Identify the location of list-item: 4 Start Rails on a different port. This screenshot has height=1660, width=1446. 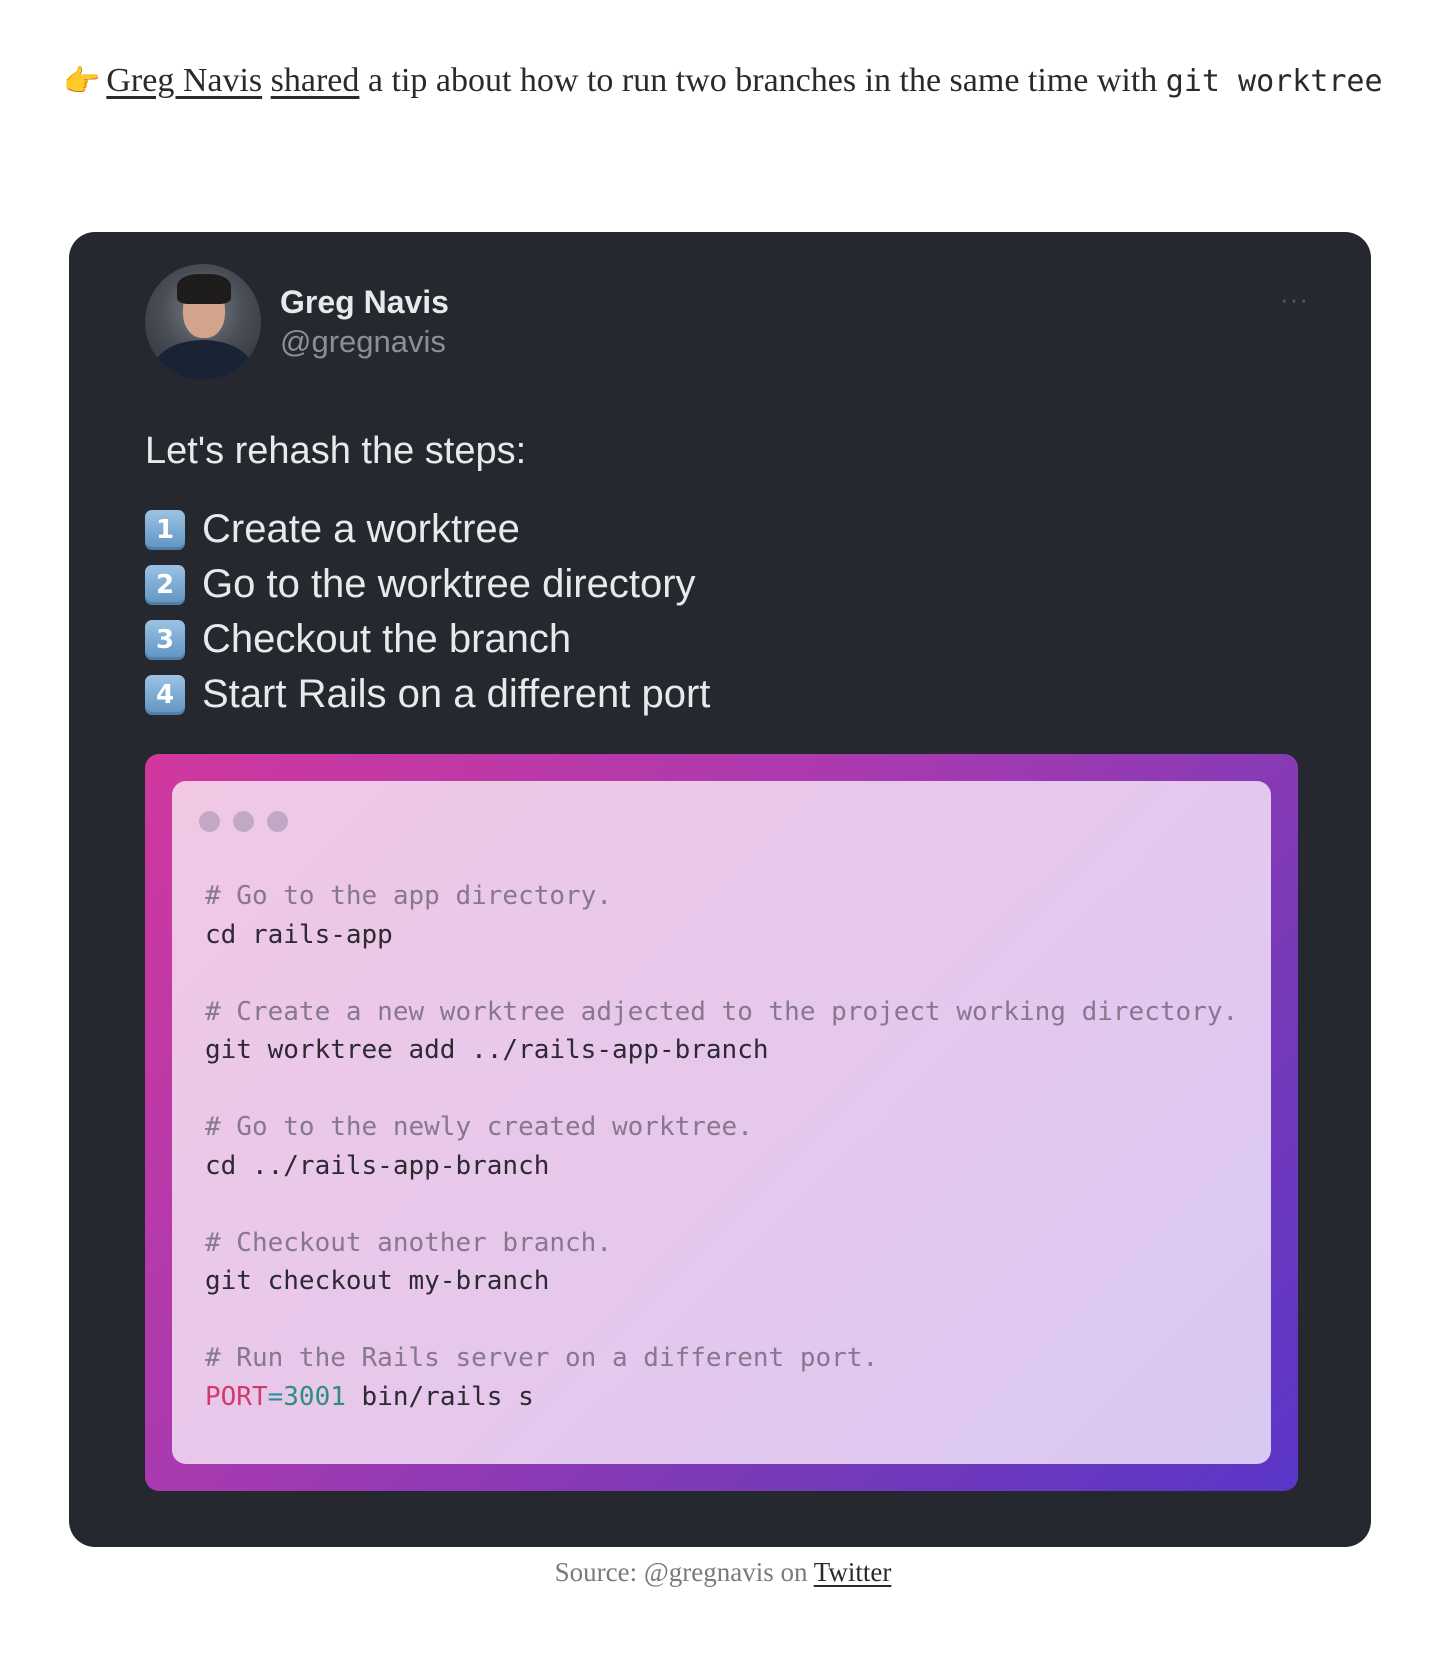
(427, 694).